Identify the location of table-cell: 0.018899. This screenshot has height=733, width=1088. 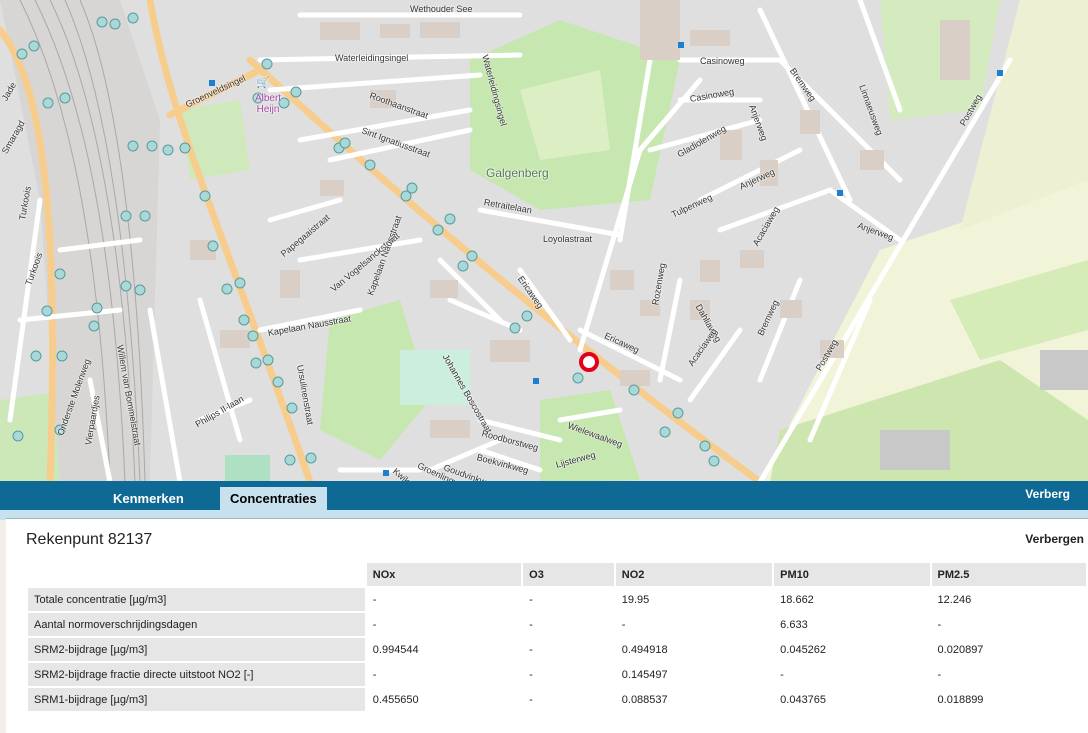
(1008, 699).